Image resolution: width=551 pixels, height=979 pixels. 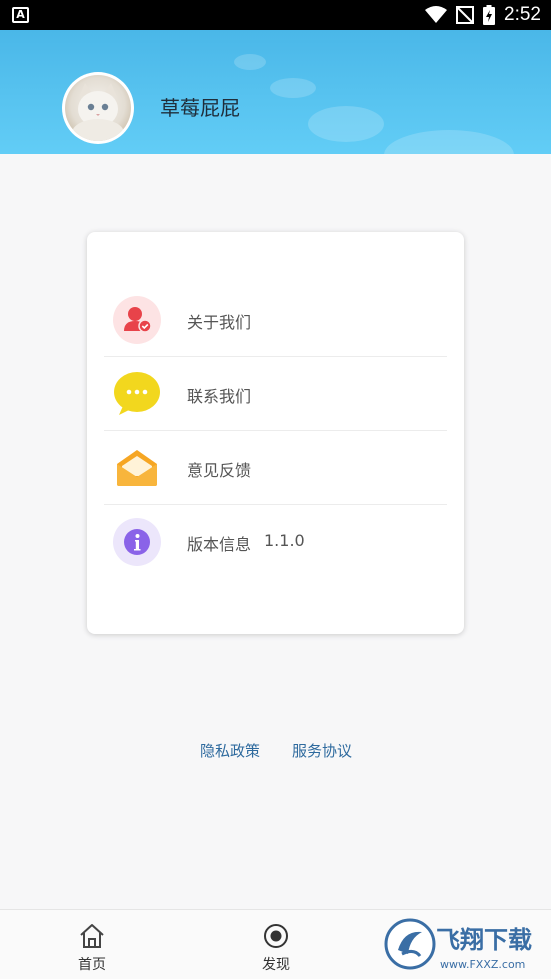 I want to click on clock: 2:52, so click(x=522, y=14).